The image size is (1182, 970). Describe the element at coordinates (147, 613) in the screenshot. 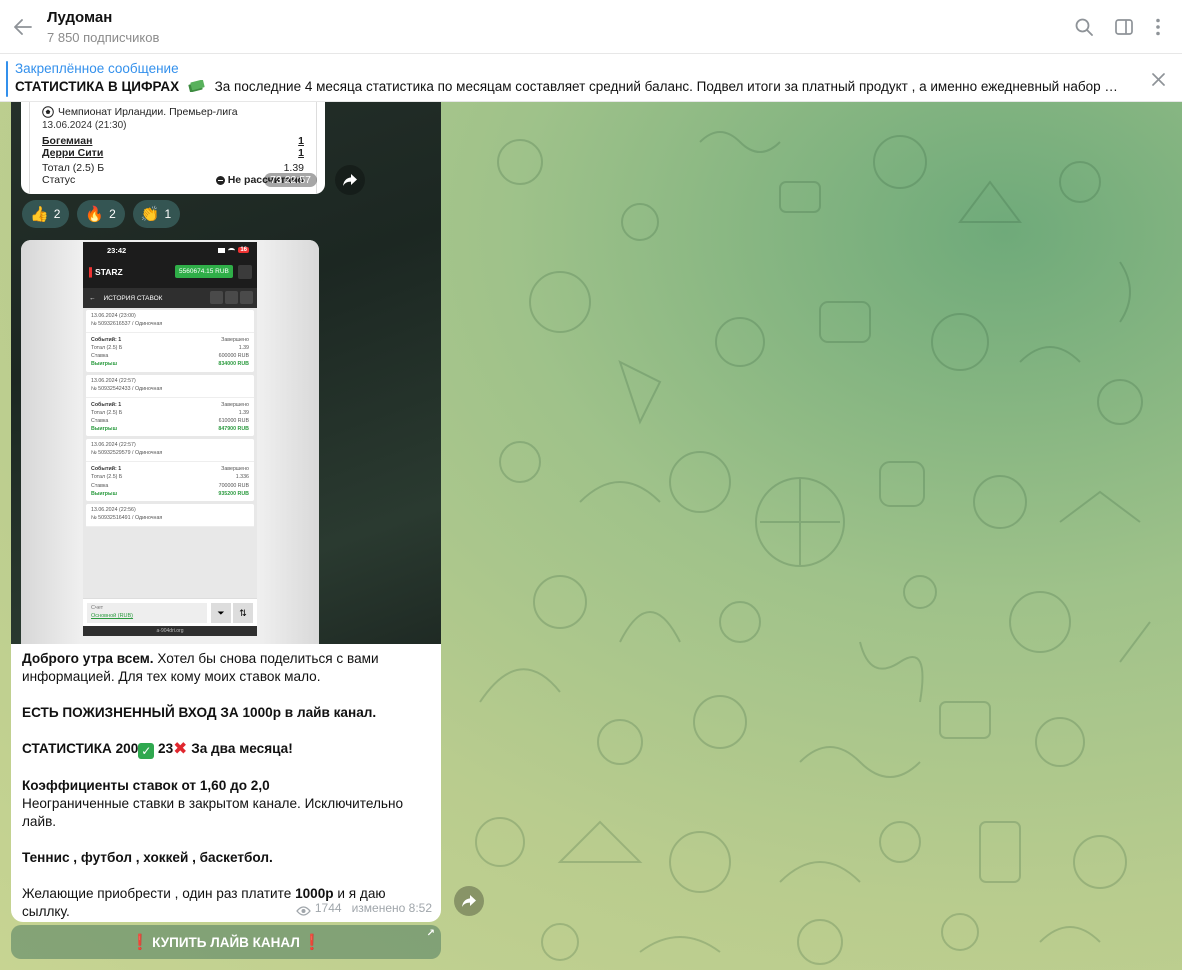

I see `account-selector: Счет Основной (RUB)` at that location.